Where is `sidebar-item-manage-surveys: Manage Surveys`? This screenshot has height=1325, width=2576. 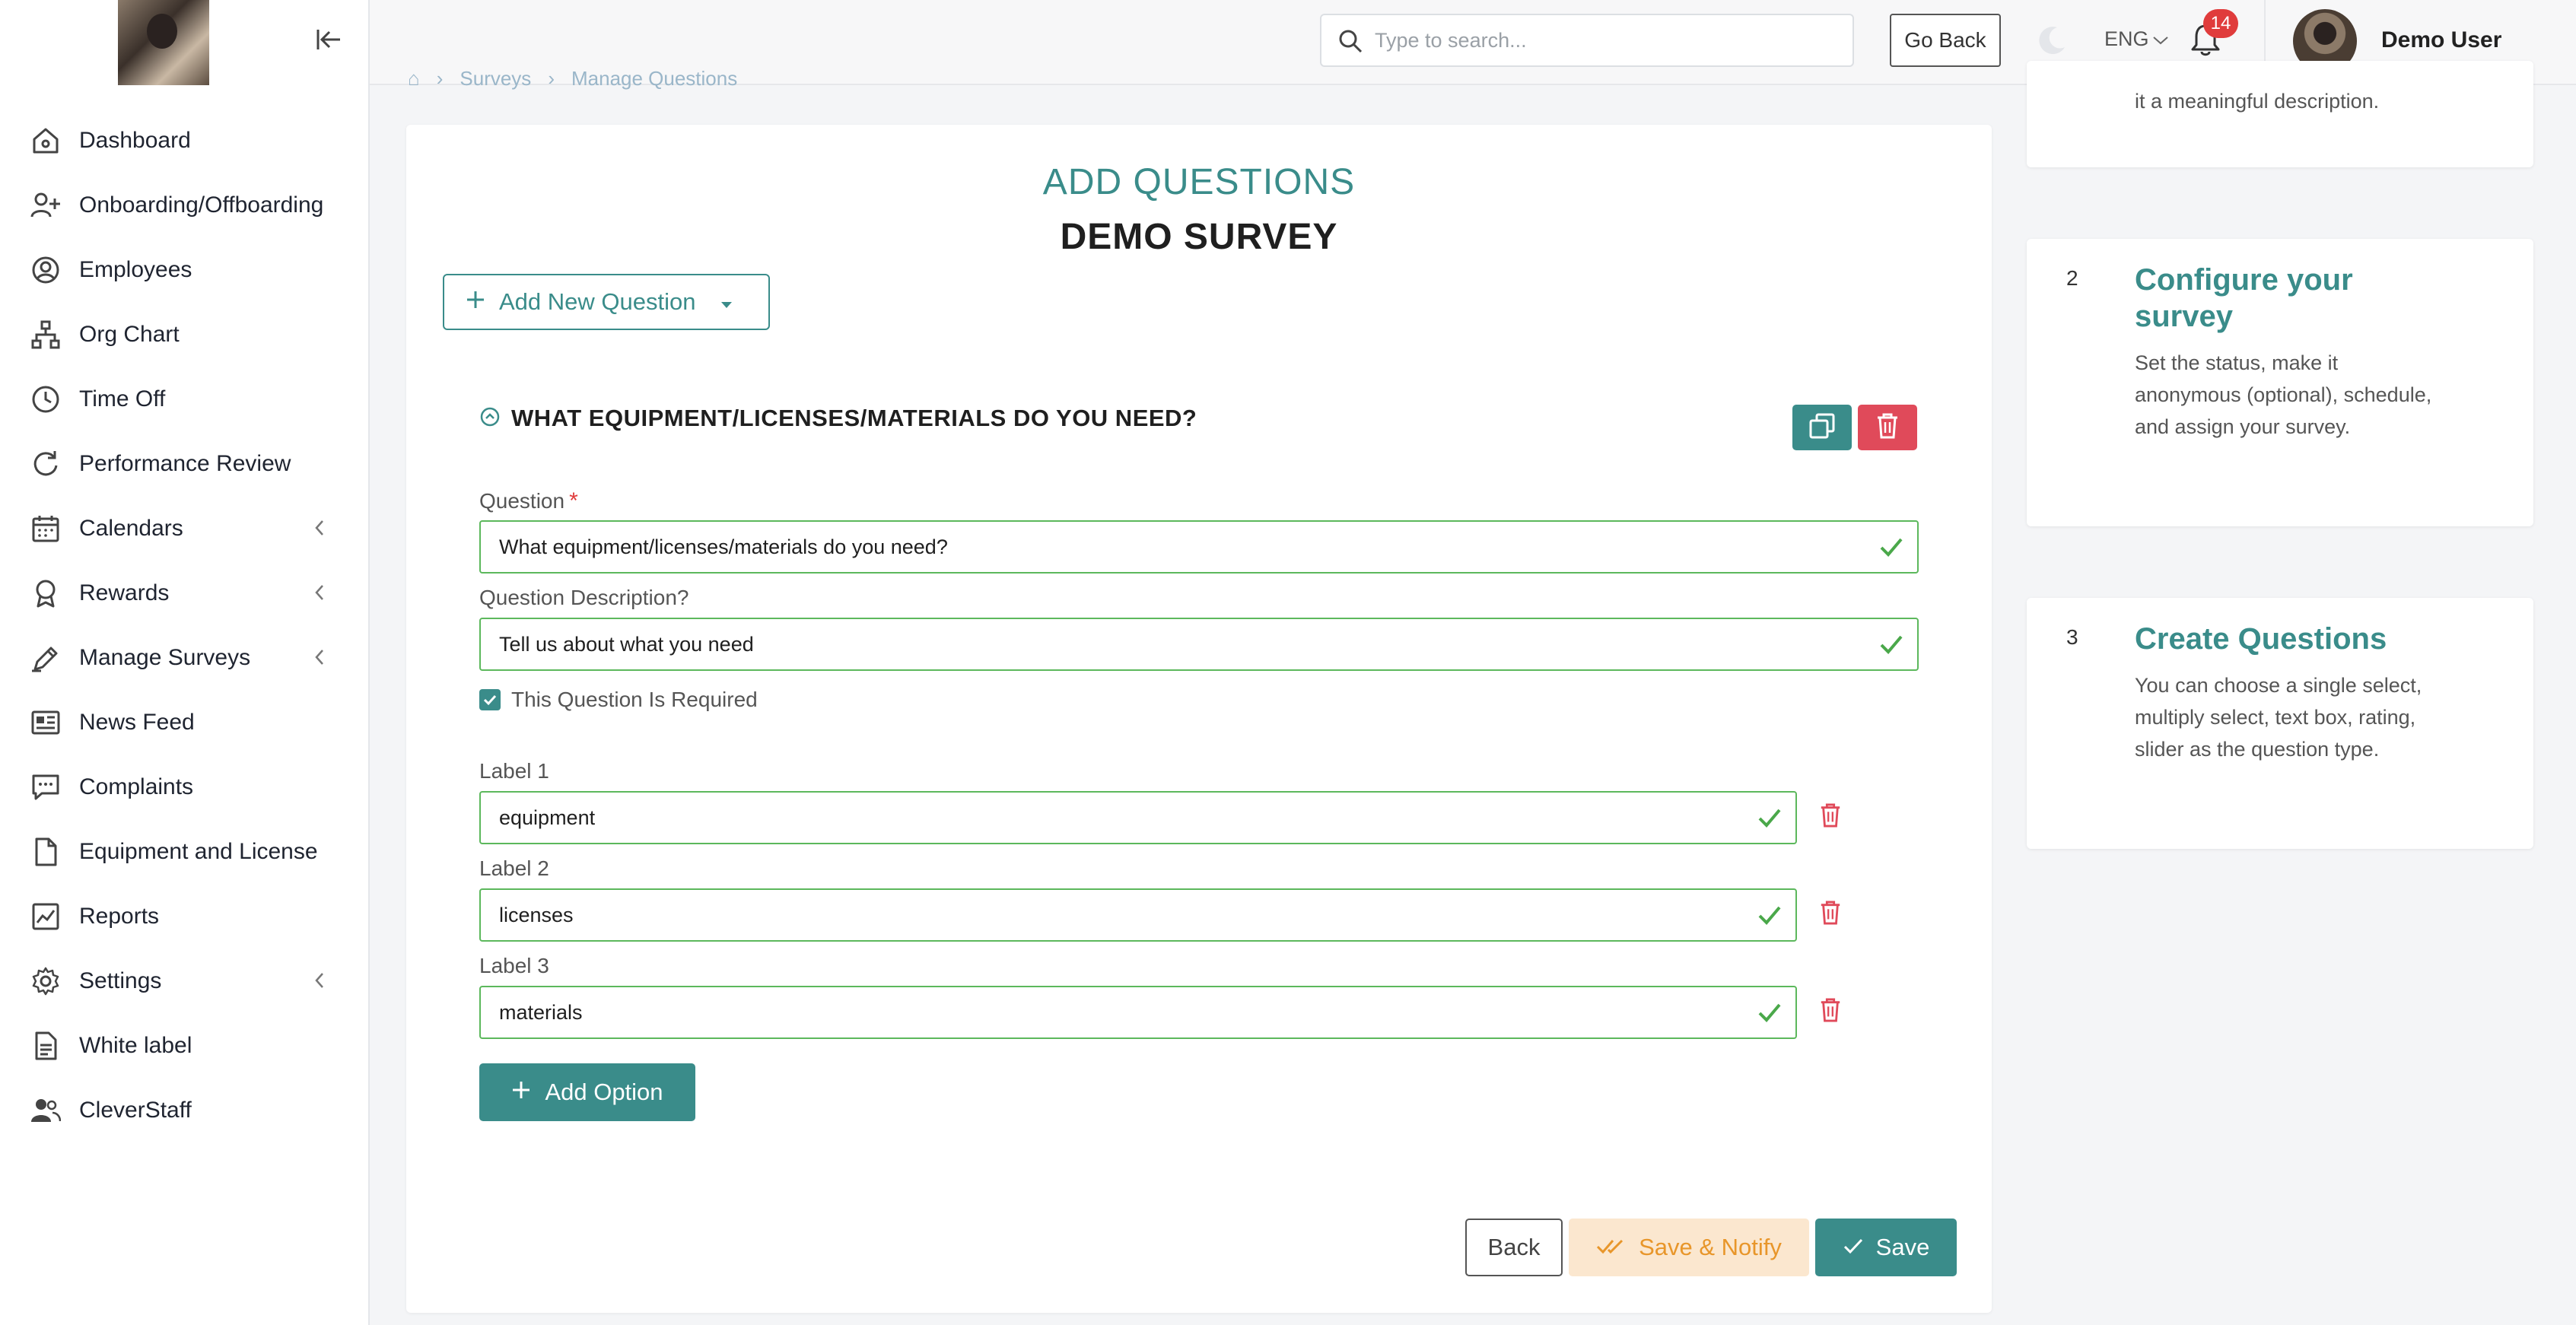
sidebar-item-manage-surveys: Manage Surveys is located at coordinates (185, 658).